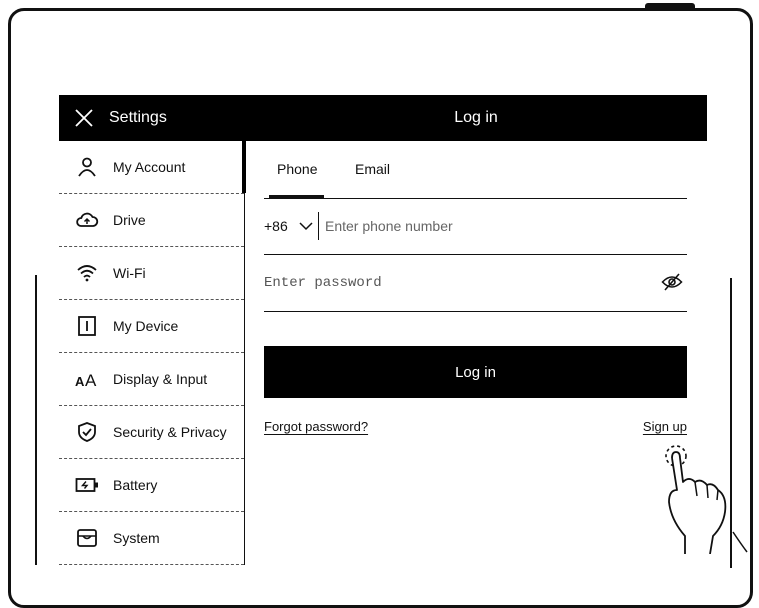 The width and height of the screenshot is (759, 608). I want to click on close-icon, so click(84, 118).